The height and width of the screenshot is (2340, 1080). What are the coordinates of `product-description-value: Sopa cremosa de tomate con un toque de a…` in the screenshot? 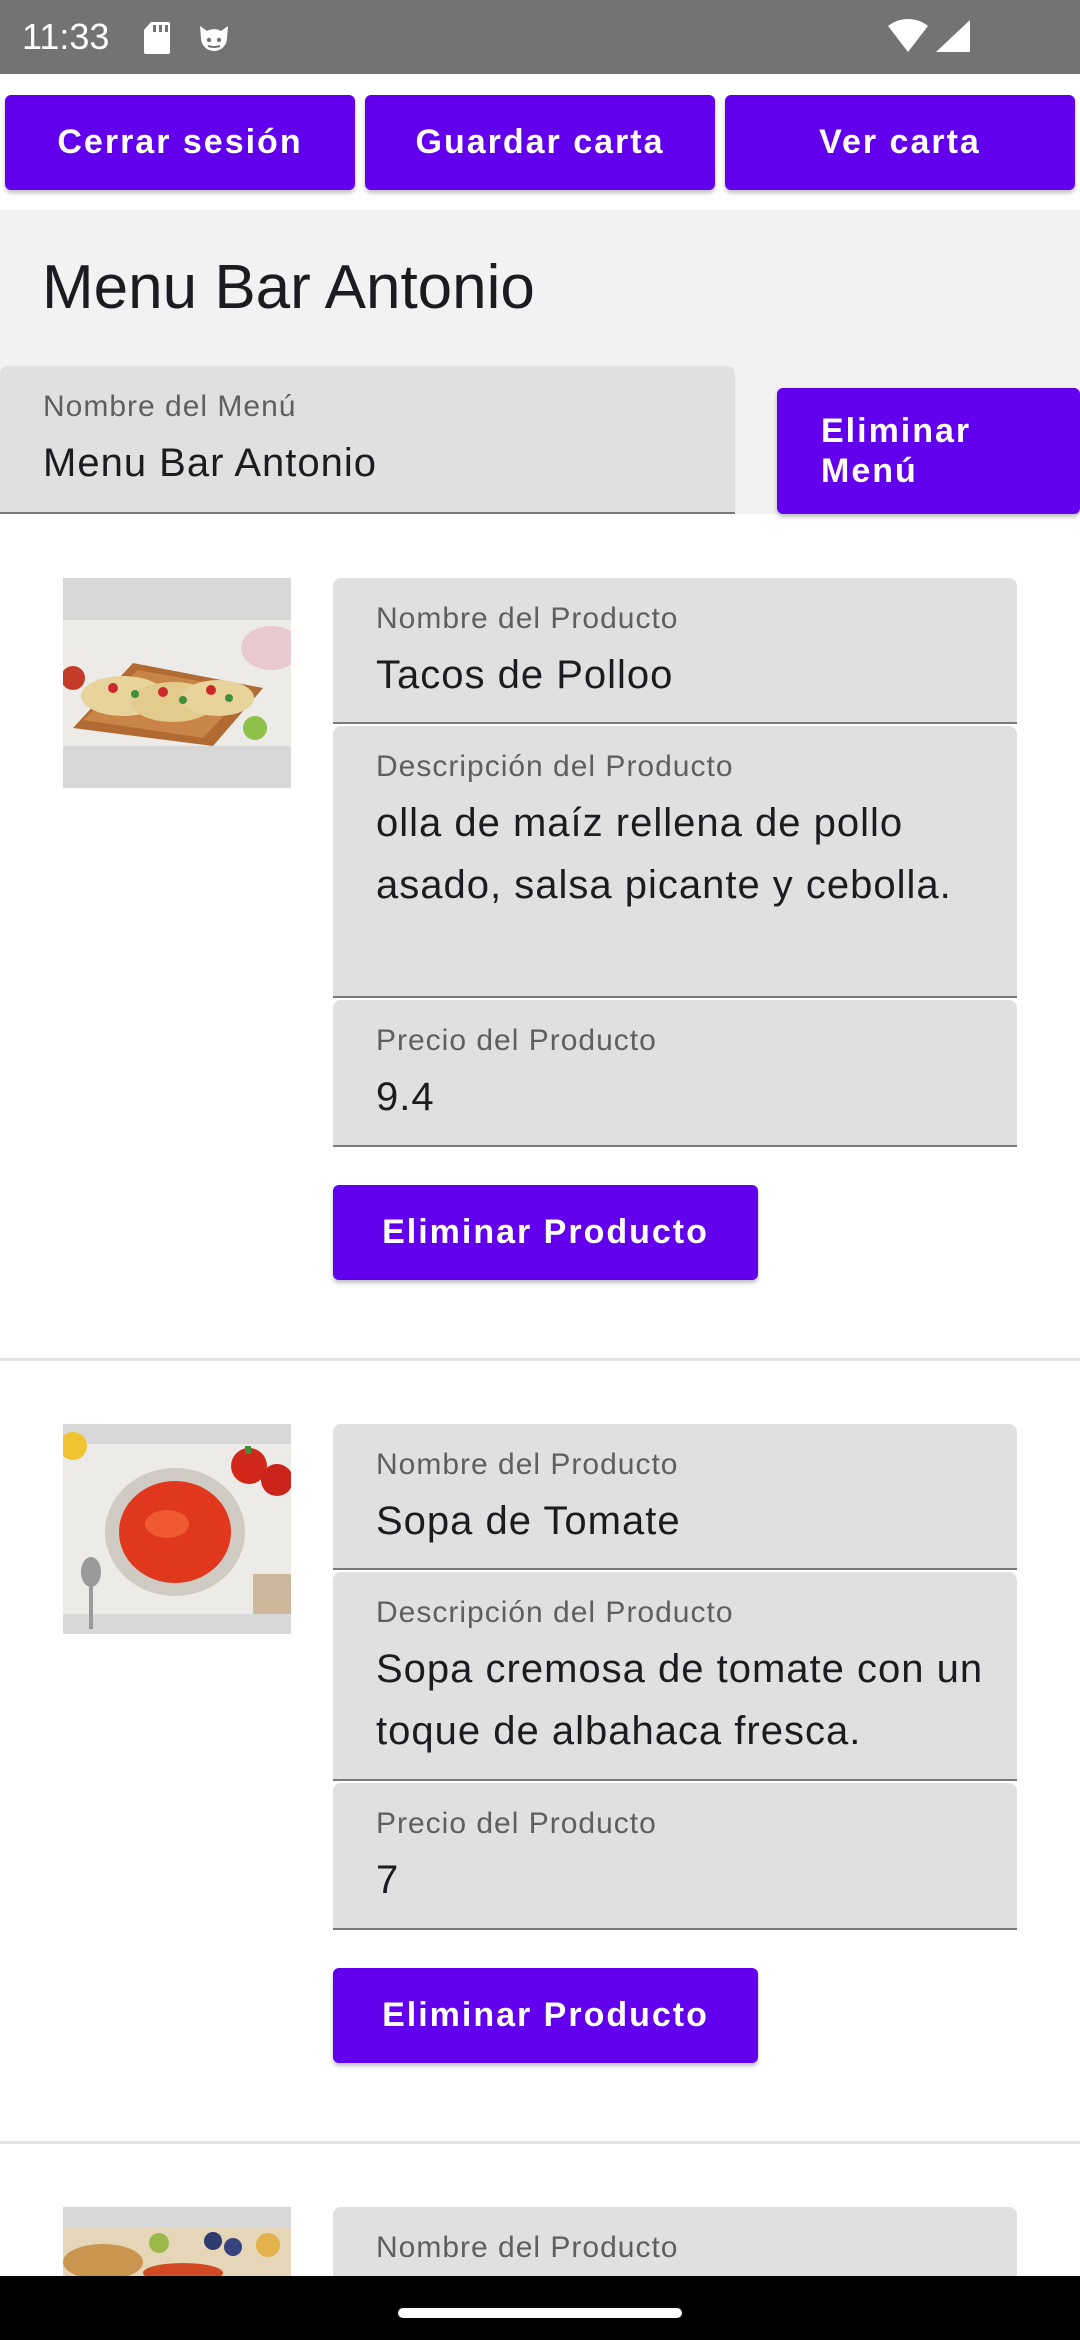 It's located at (681, 1700).